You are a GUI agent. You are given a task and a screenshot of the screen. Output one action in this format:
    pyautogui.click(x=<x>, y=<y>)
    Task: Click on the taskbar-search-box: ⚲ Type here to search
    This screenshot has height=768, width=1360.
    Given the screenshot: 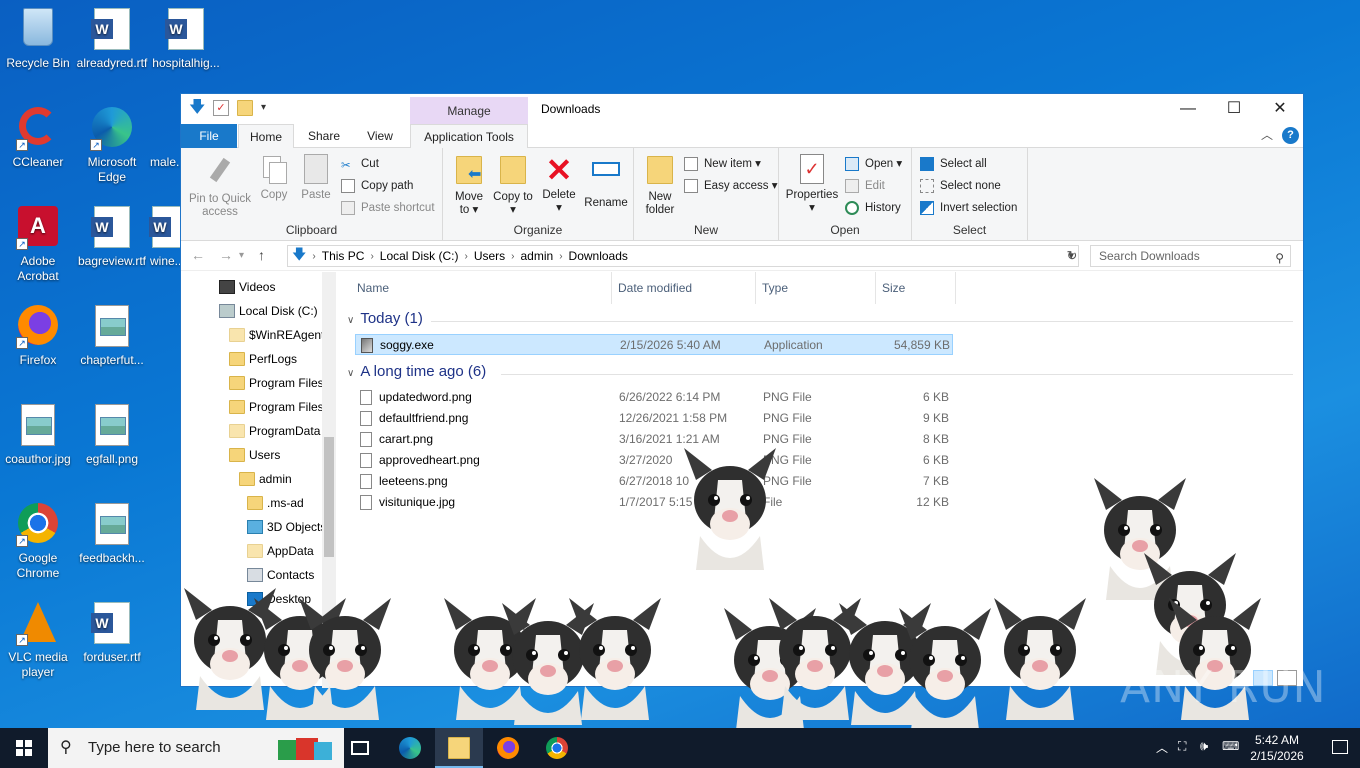 What is the action you would take?
    pyautogui.click(x=196, y=748)
    